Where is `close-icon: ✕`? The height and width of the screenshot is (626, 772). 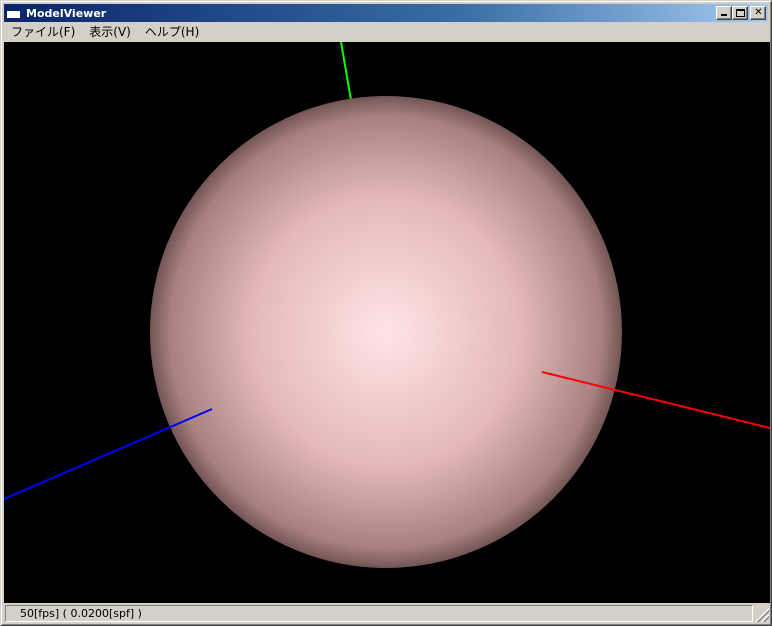
close-icon: ✕ is located at coordinates (758, 12).